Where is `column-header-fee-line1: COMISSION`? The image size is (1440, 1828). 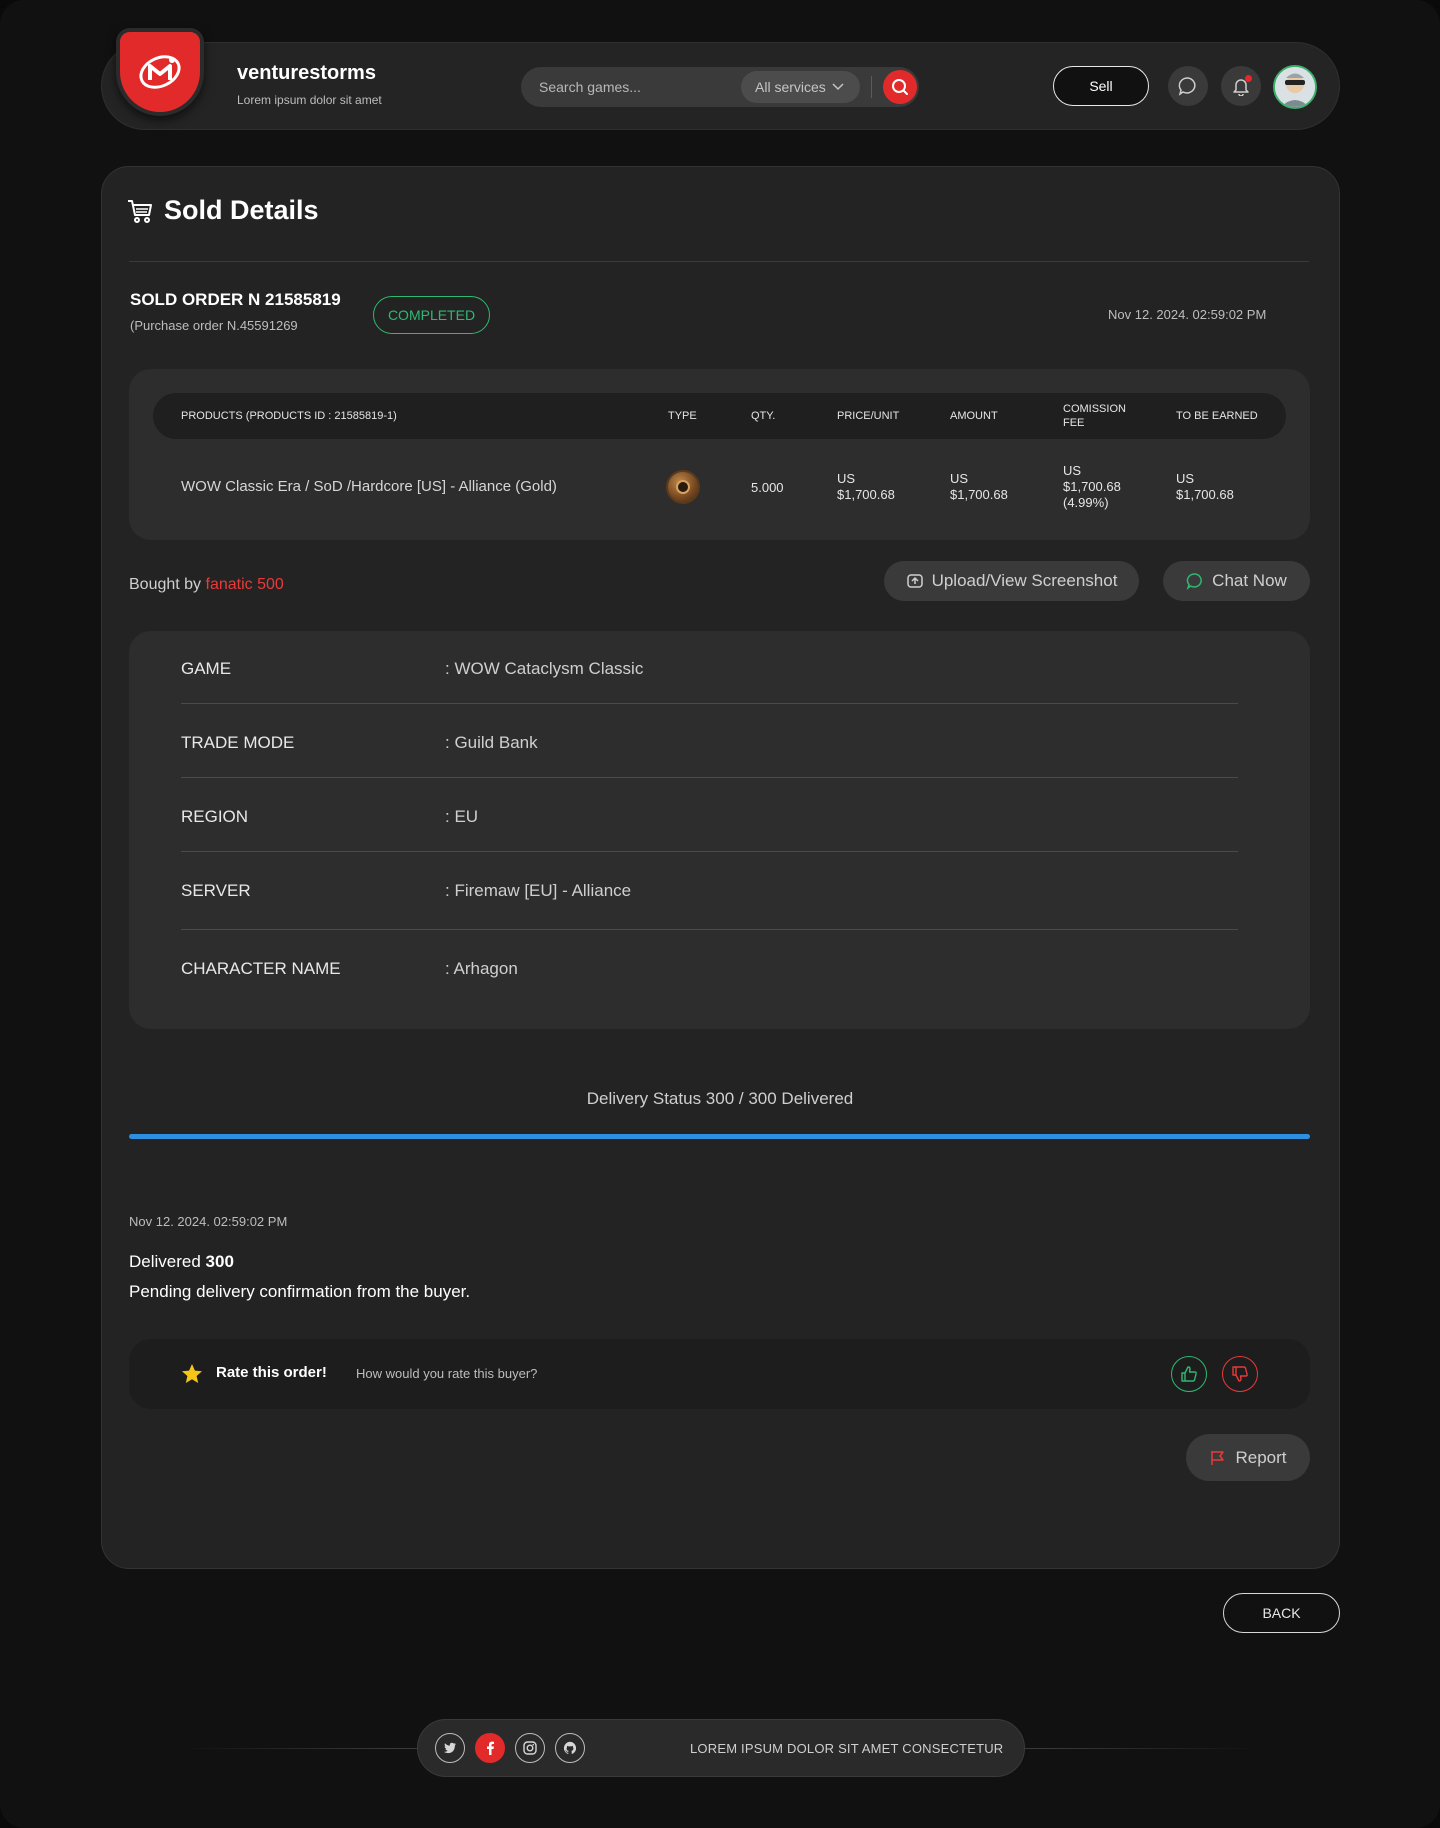 column-header-fee-line1: COMISSION is located at coordinates (1094, 409).